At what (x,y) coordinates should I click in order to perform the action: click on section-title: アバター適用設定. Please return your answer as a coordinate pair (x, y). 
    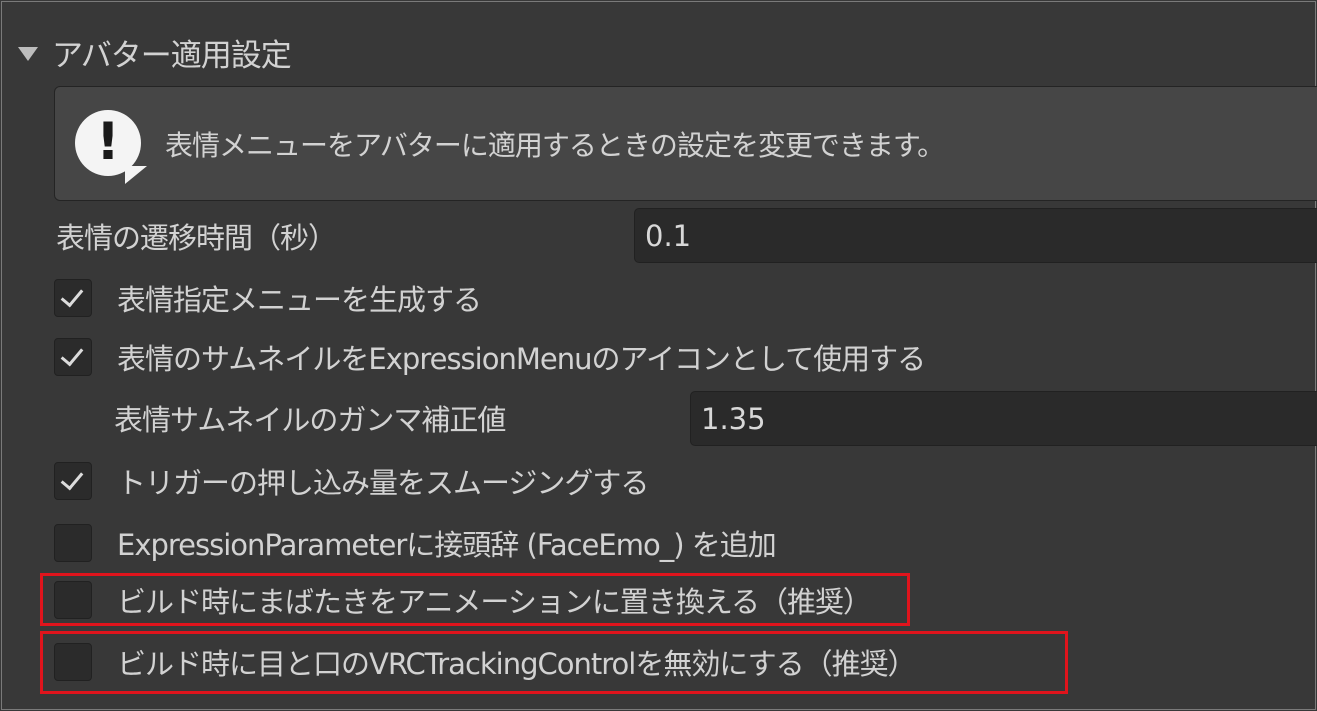
    Looking at the image, I should click on (172, 55).